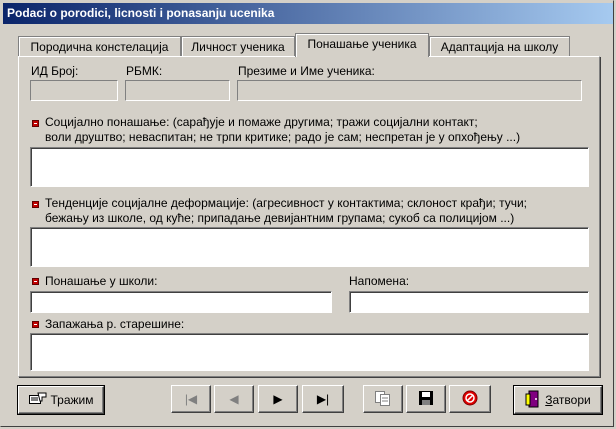 The width and height of the screenshot is (616, 429). I want to click on student-name-label: Презиме и Име ученика:, so click(306, 71).